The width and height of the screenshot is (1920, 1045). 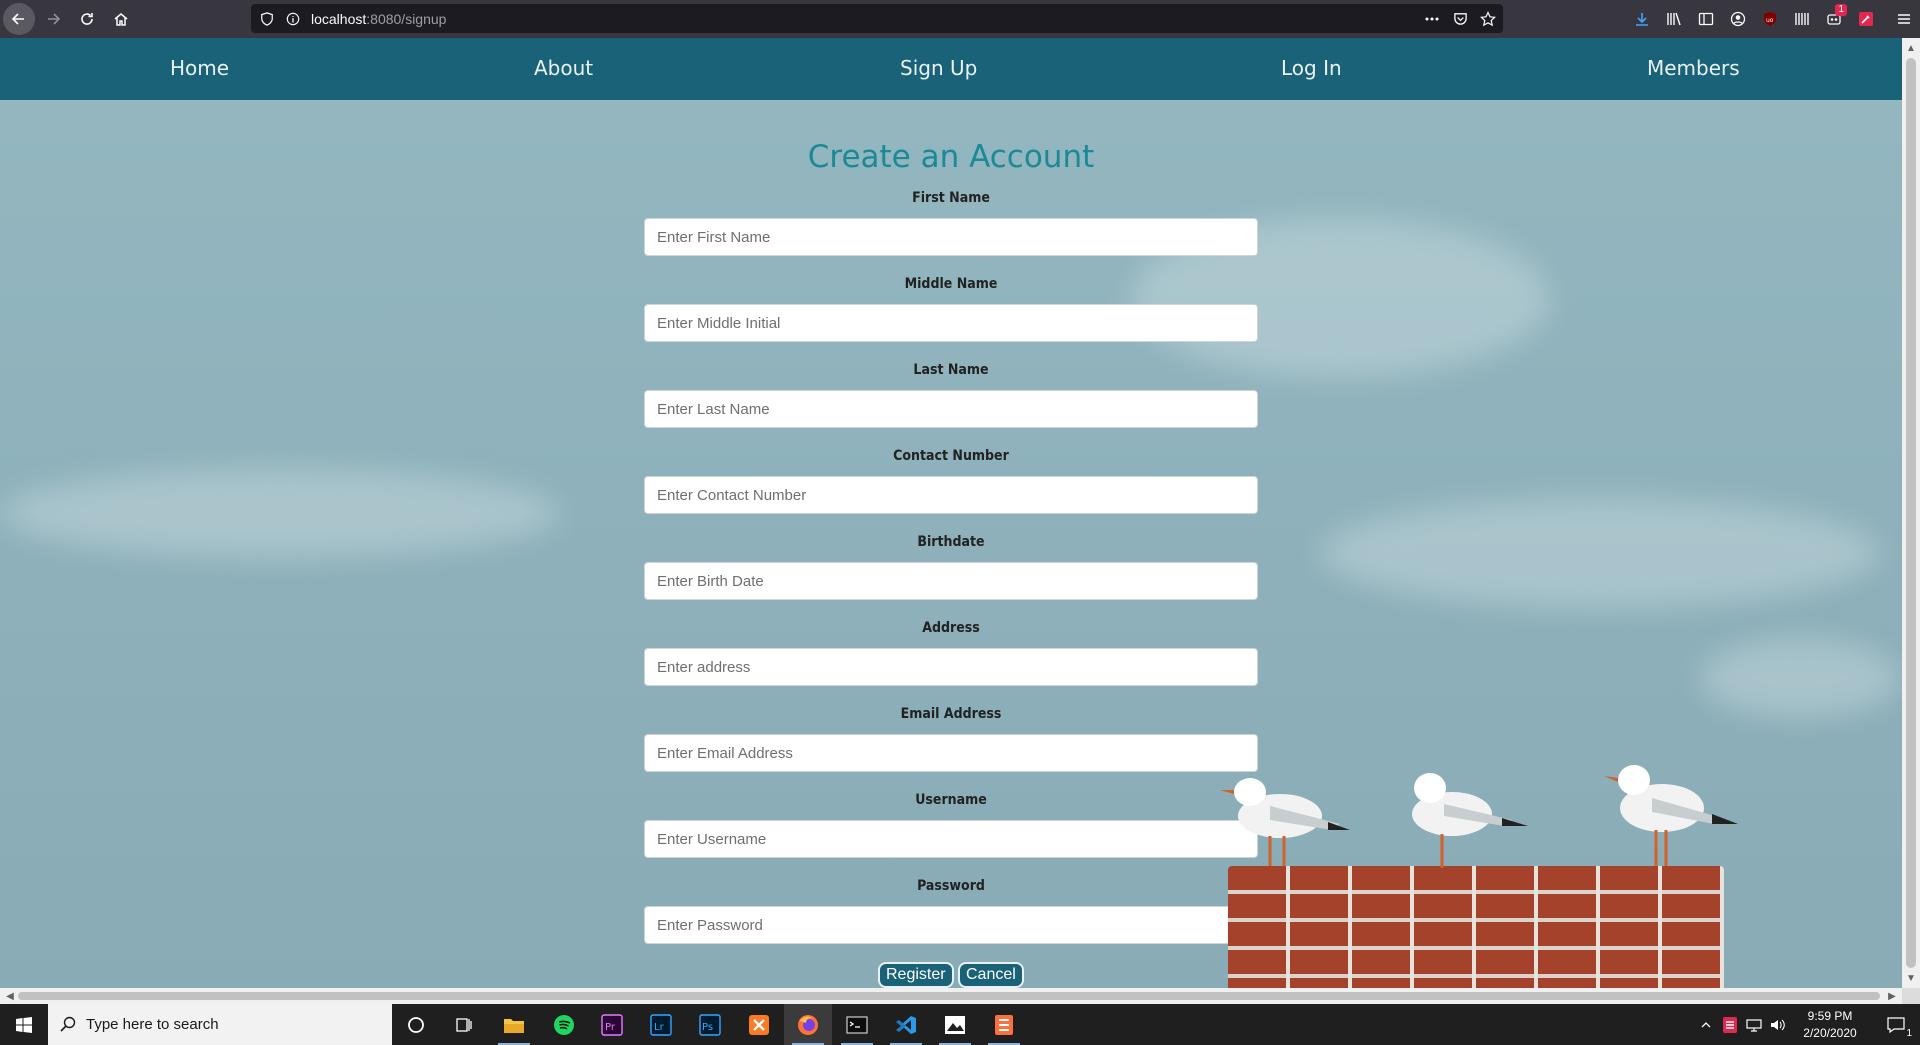 I want to click on terminal-app, so click(x=857, y=1024).